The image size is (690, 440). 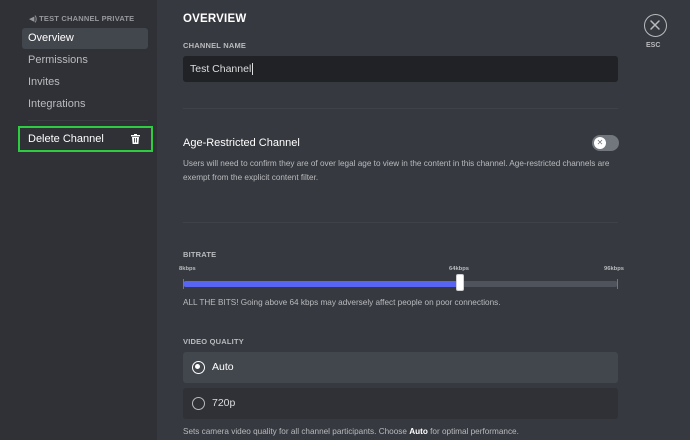 I want to click on sidebar-item-invites: Invites, so click(x=85, y=82).